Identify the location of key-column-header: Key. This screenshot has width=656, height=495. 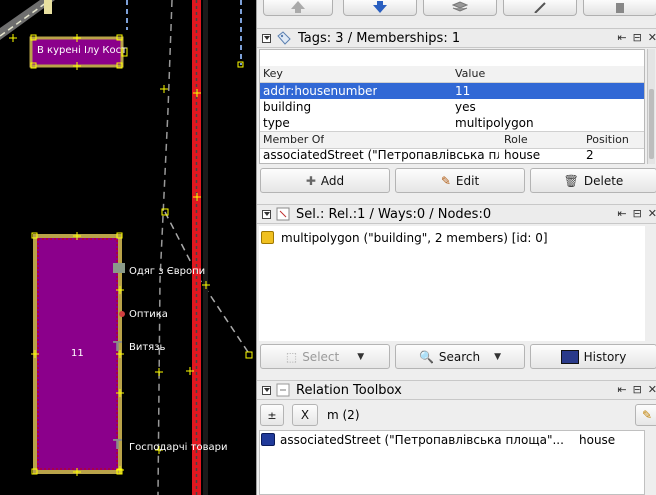
(273, 74).